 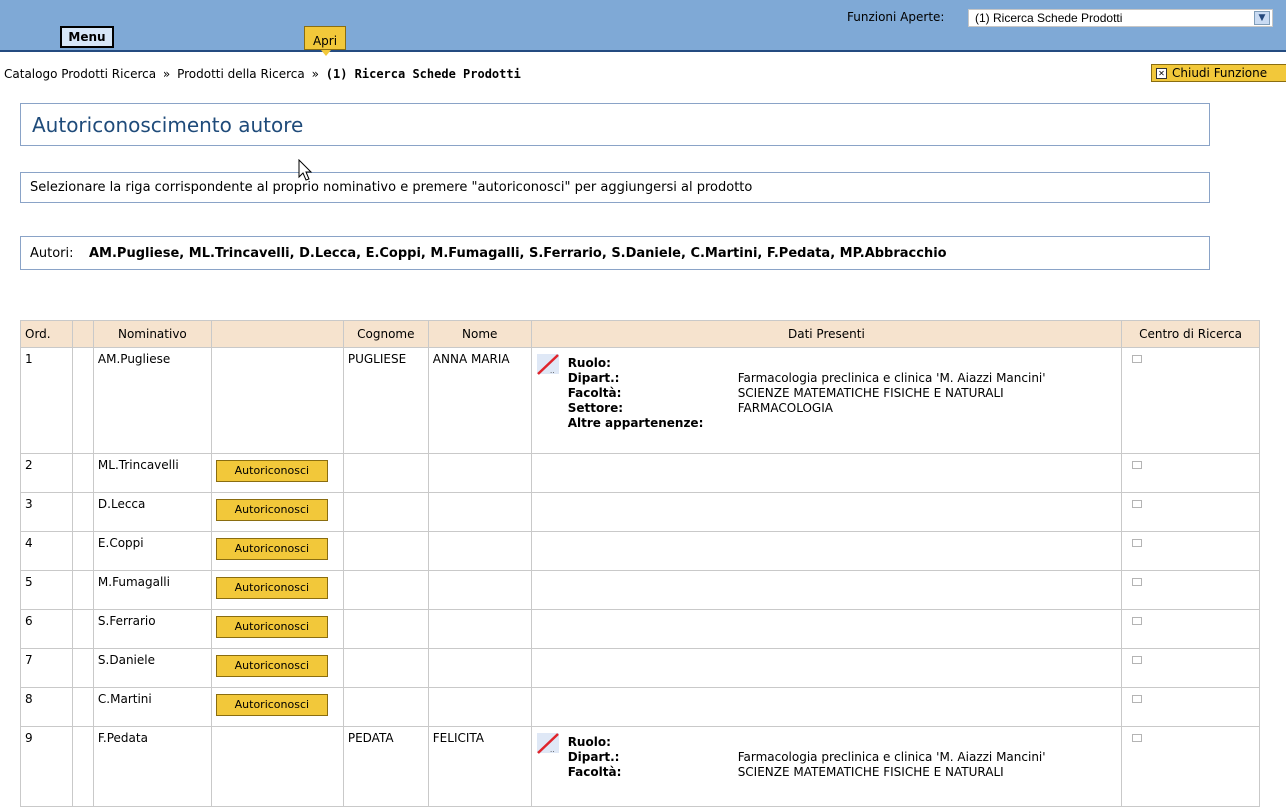 What do you see at coordinates (1262, 18) in the screenshot?
I see `chevron-down-icon: ▼` at bounding box center [1262, 18].